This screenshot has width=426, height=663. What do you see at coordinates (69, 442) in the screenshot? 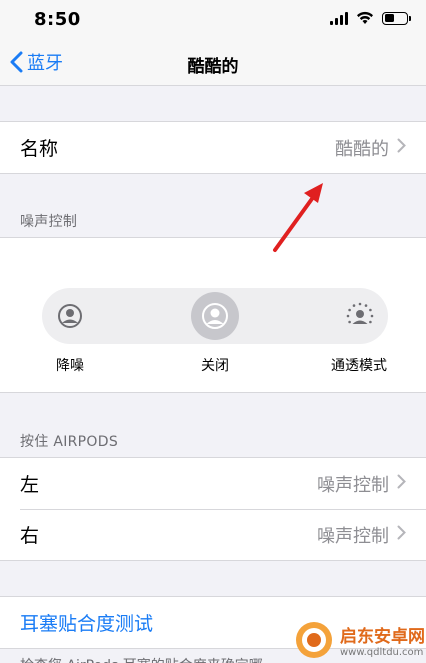
I see `press-hold-header: 按住 AIRPODS` at bounding box center [69, 442].